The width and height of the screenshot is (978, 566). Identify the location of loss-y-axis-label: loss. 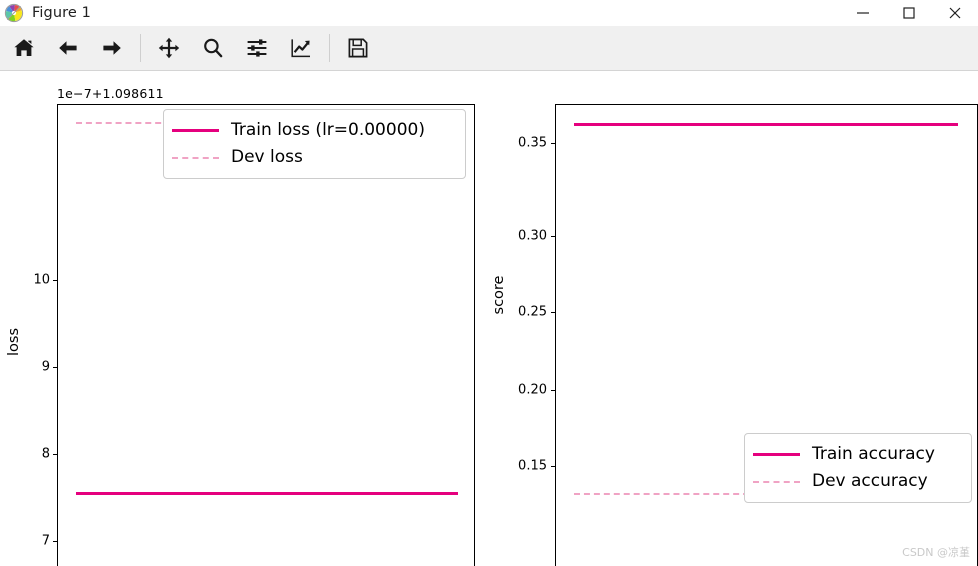
(14, 342).